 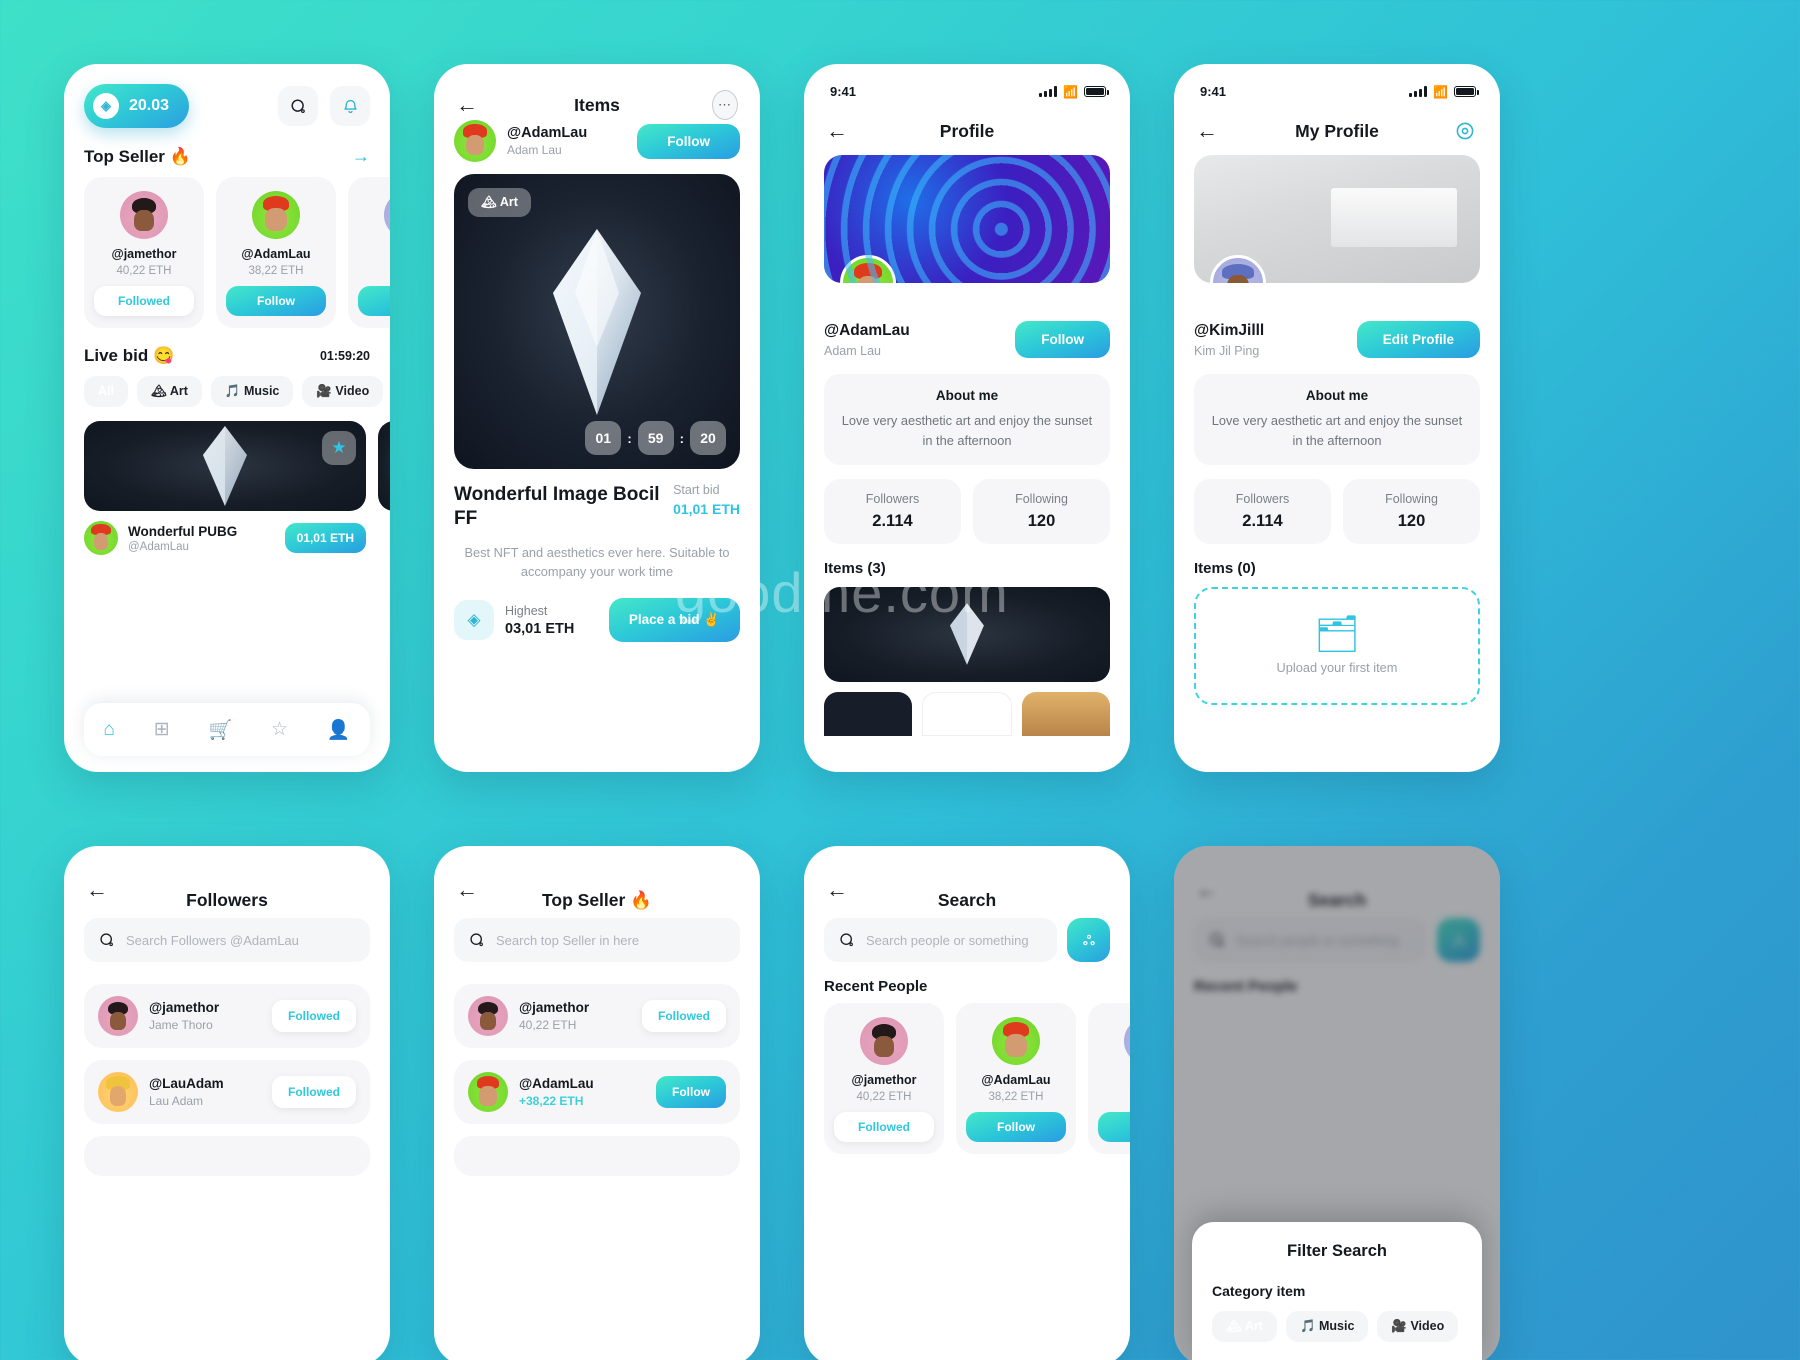 I want to click on follow-button: Followed, so click(x=144, y=301).